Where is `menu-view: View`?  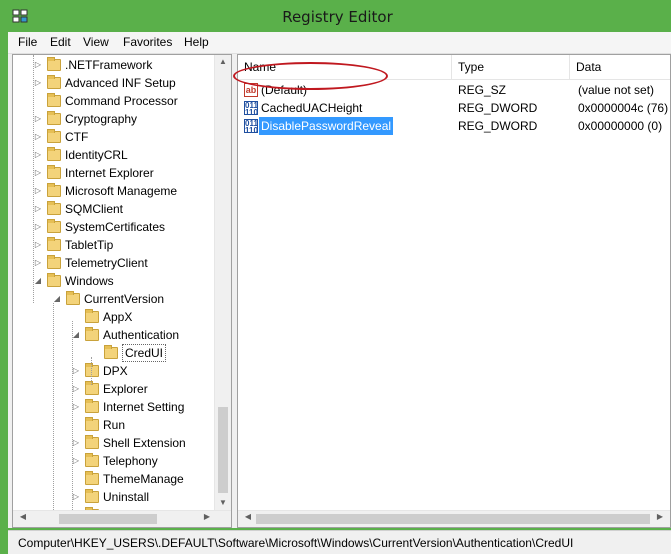
menu-view: View is located at coordinates (96, 42).